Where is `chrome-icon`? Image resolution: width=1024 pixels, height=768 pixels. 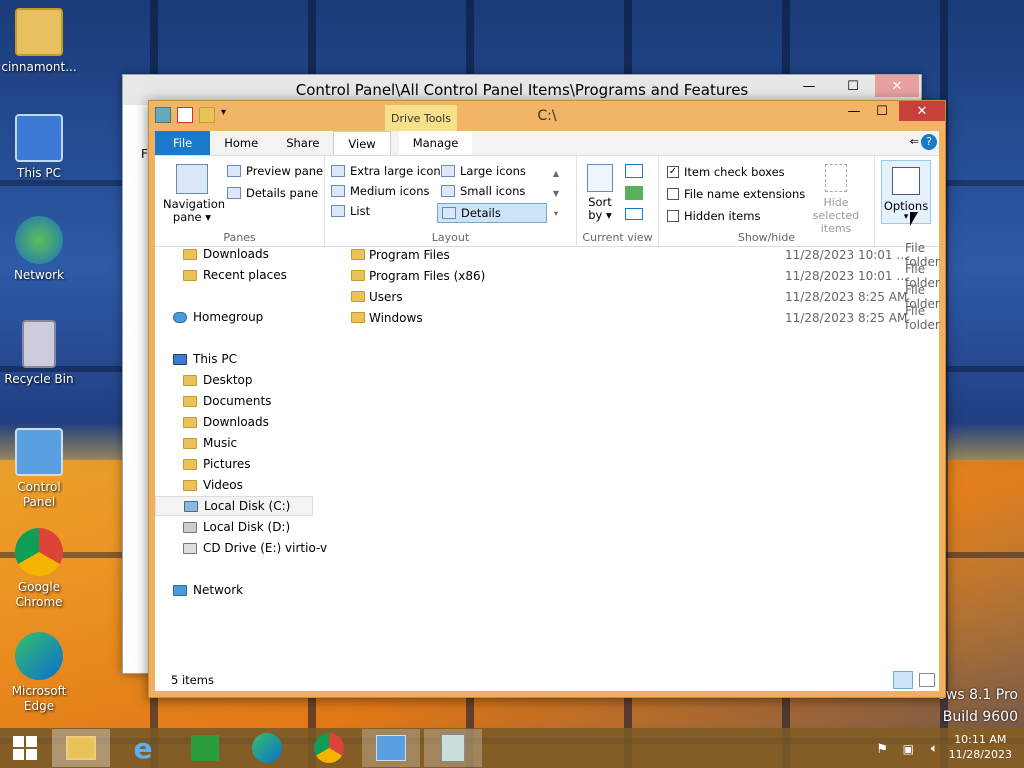
chrome-icon is located at coordinates (329, 748).